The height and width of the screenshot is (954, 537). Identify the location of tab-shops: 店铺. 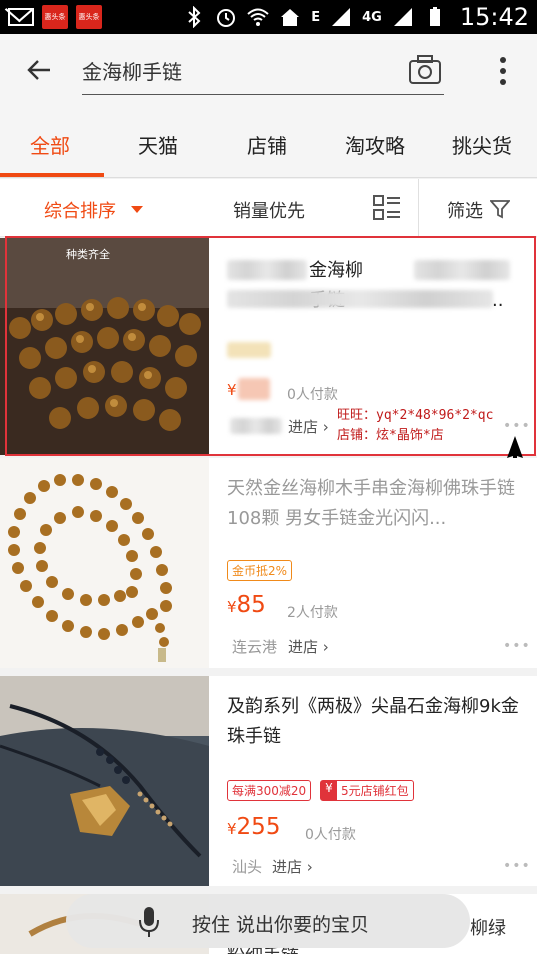
(267, 144).